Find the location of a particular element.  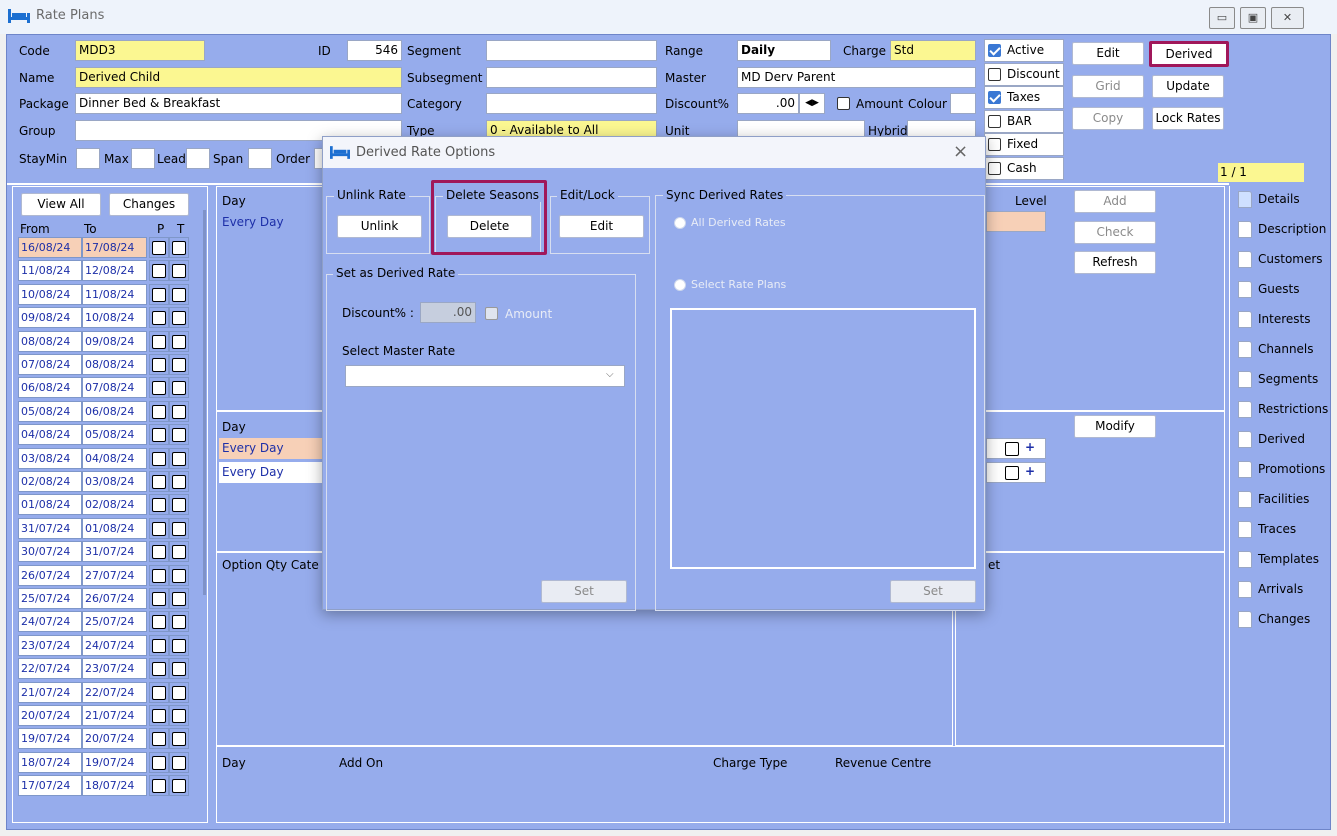

maximize-icon: ▣ is located at coordinates (1253, 18).